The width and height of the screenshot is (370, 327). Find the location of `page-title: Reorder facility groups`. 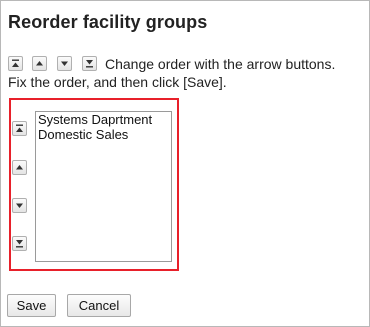

page-title: Reorder facility groups is located at coordinates (108, 22).